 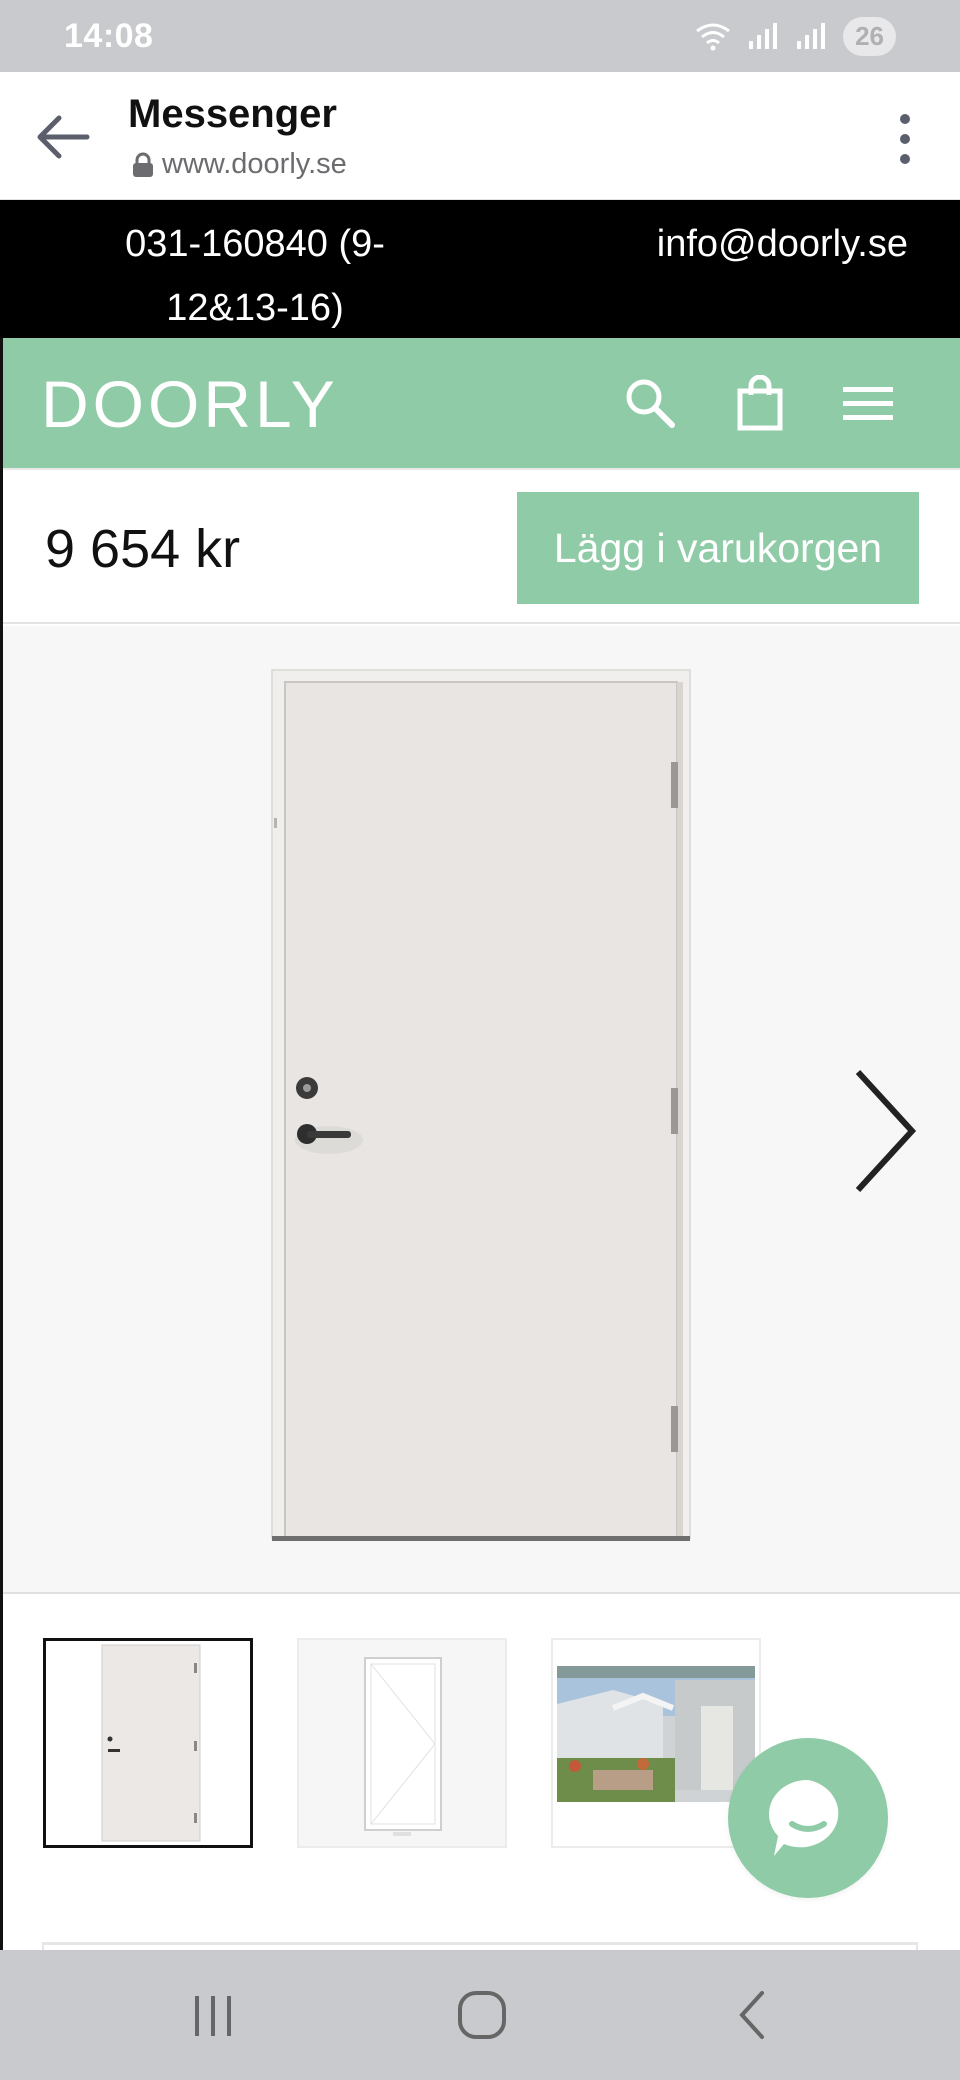 What do you see at coordinates (480, 136) in the screenshot?
I see `browser-bar: Messenger www.doorly.se` at bounding box center [480, 136].